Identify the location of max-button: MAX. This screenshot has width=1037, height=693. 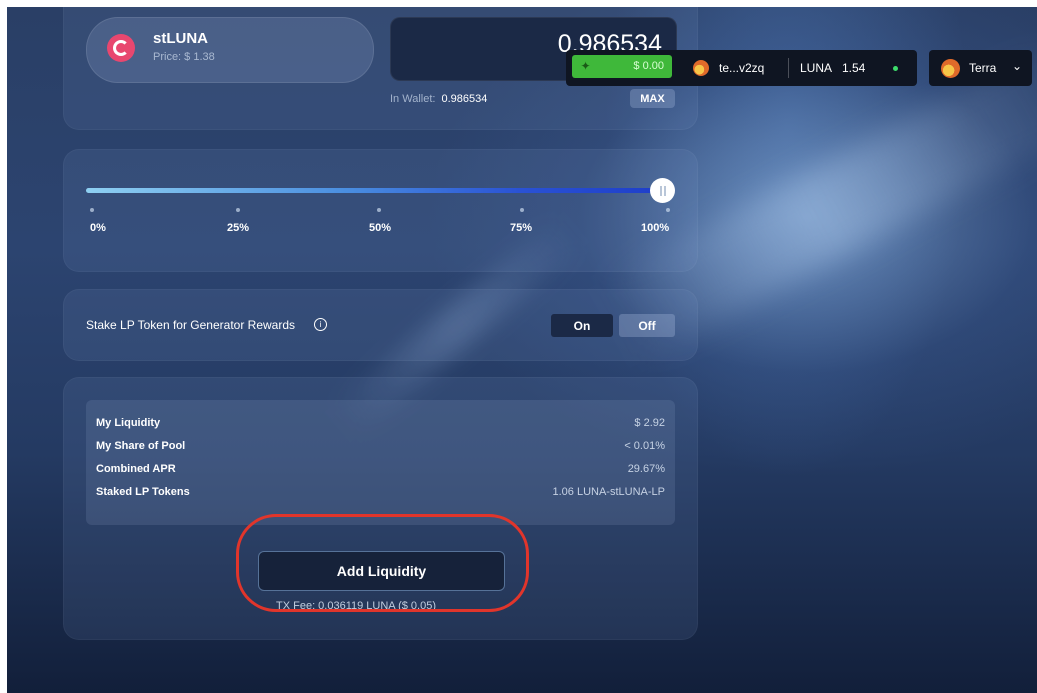
(652, 98).